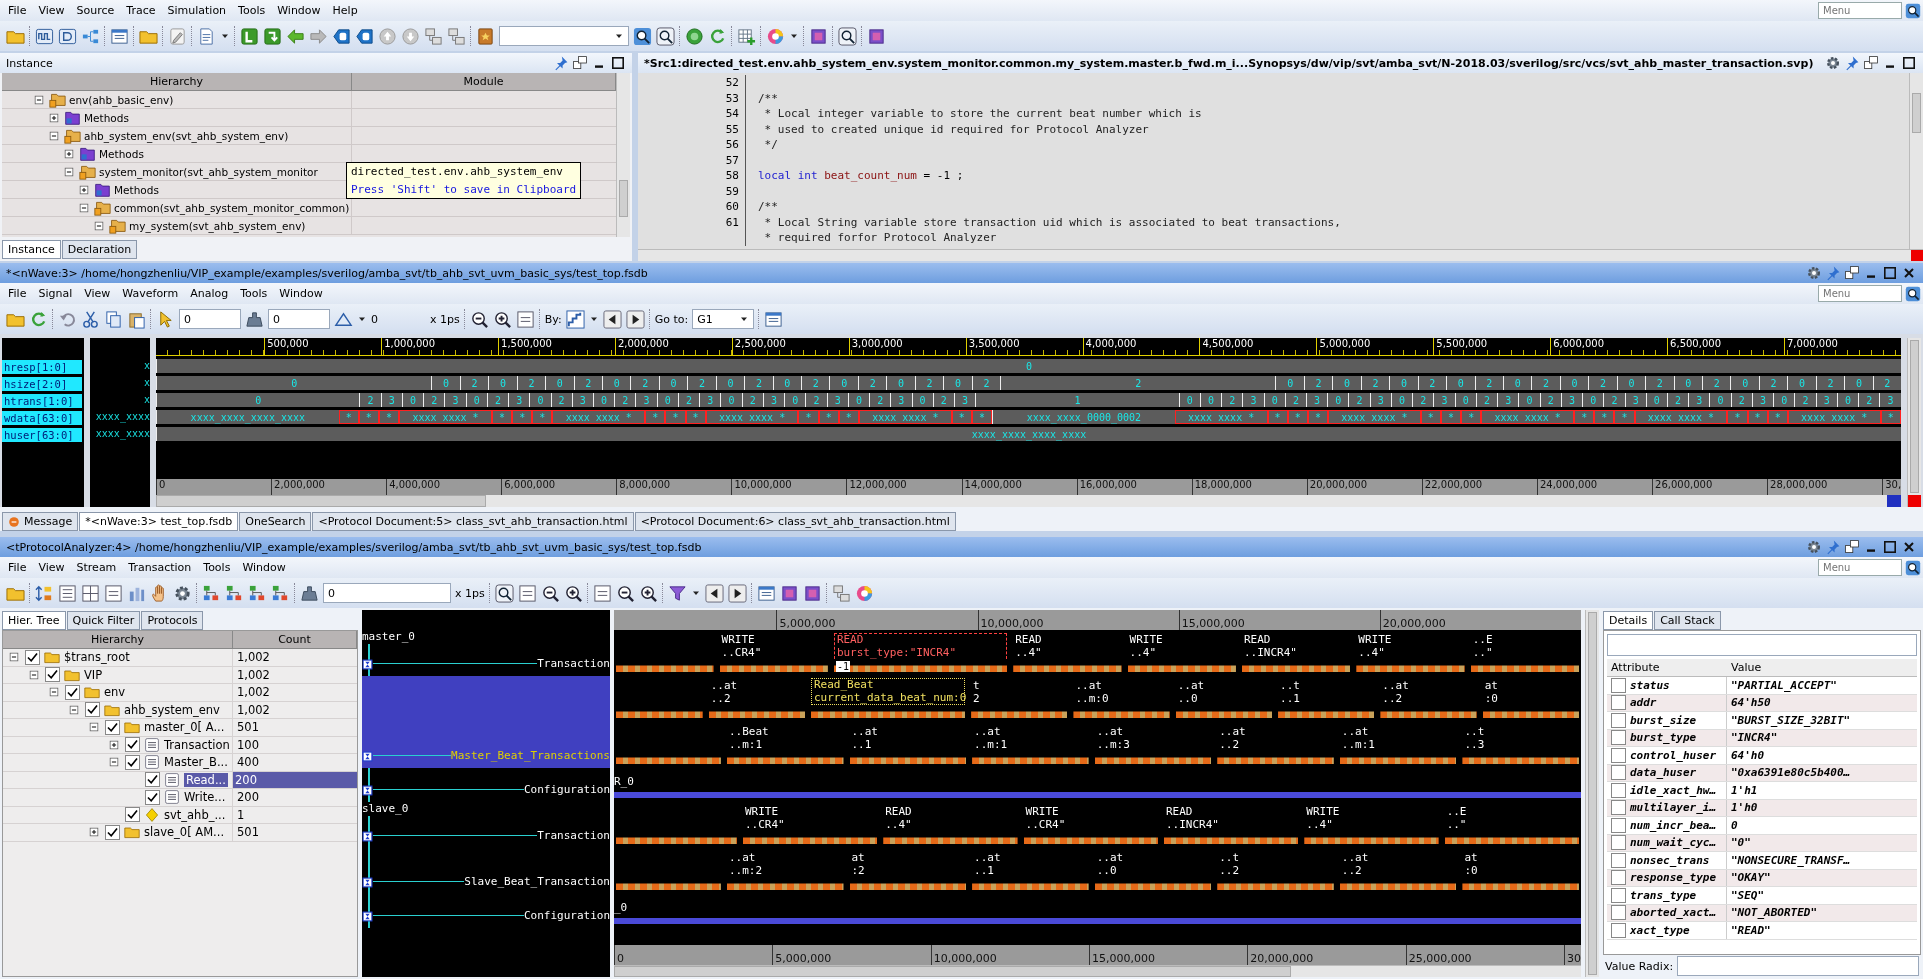 This screenshot has height=979, width=1923. Describe the element at coordinates (473, 521) in the screenshot. I see `tab: <Protocol Document:5> class_svt_ahb_transaction.html` at that location.